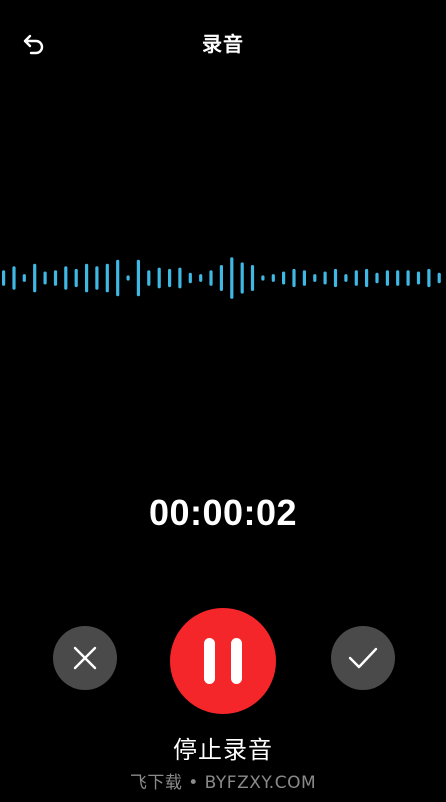  I want to click on confirm-button, so click(363, 658).